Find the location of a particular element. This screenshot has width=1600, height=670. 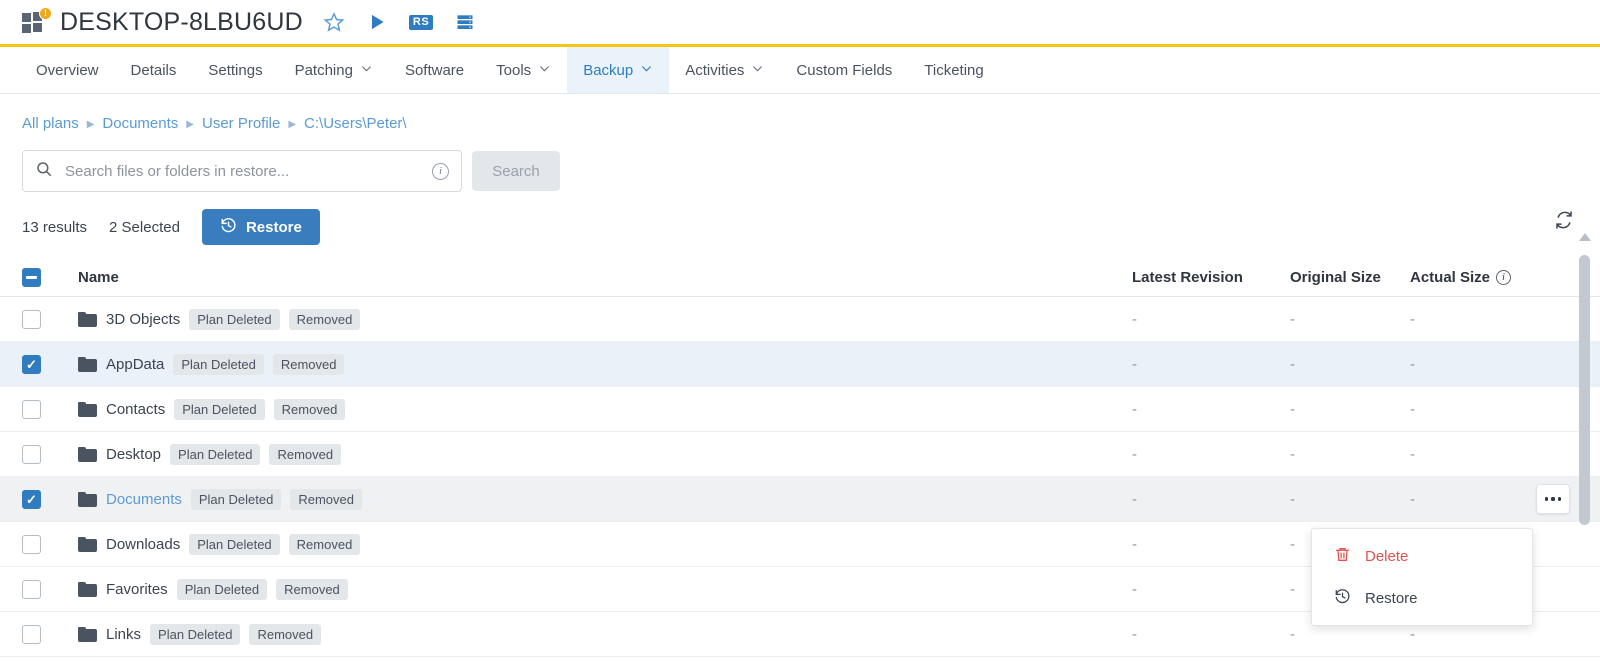

restore-button: Restore is located at coordinates (260, 227).